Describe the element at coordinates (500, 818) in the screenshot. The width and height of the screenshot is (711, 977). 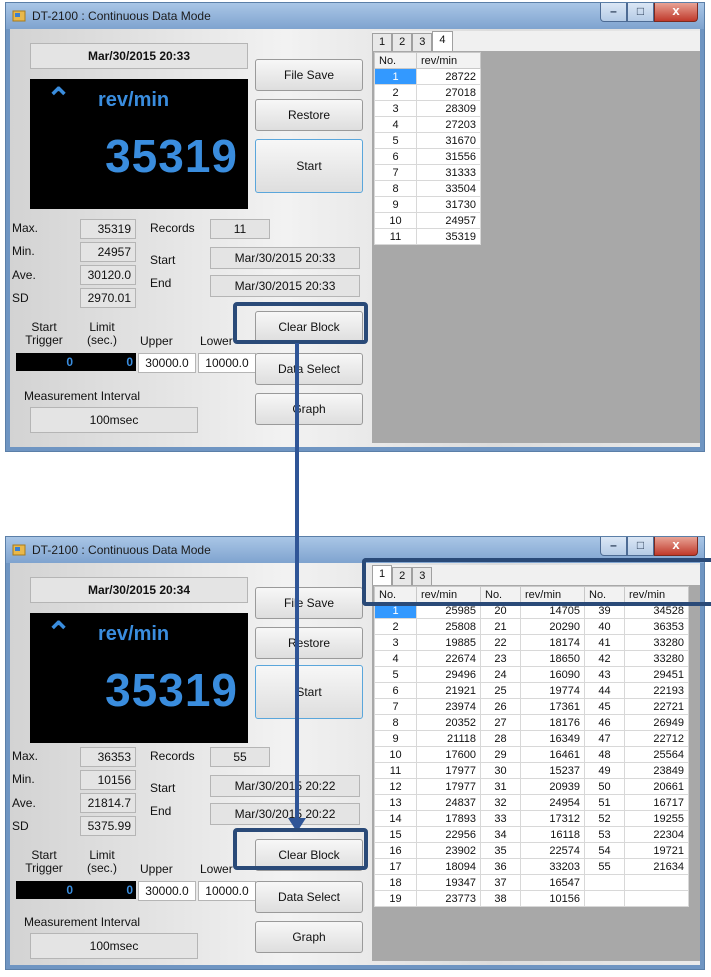
I see `row-number-cell: 33` at that location.